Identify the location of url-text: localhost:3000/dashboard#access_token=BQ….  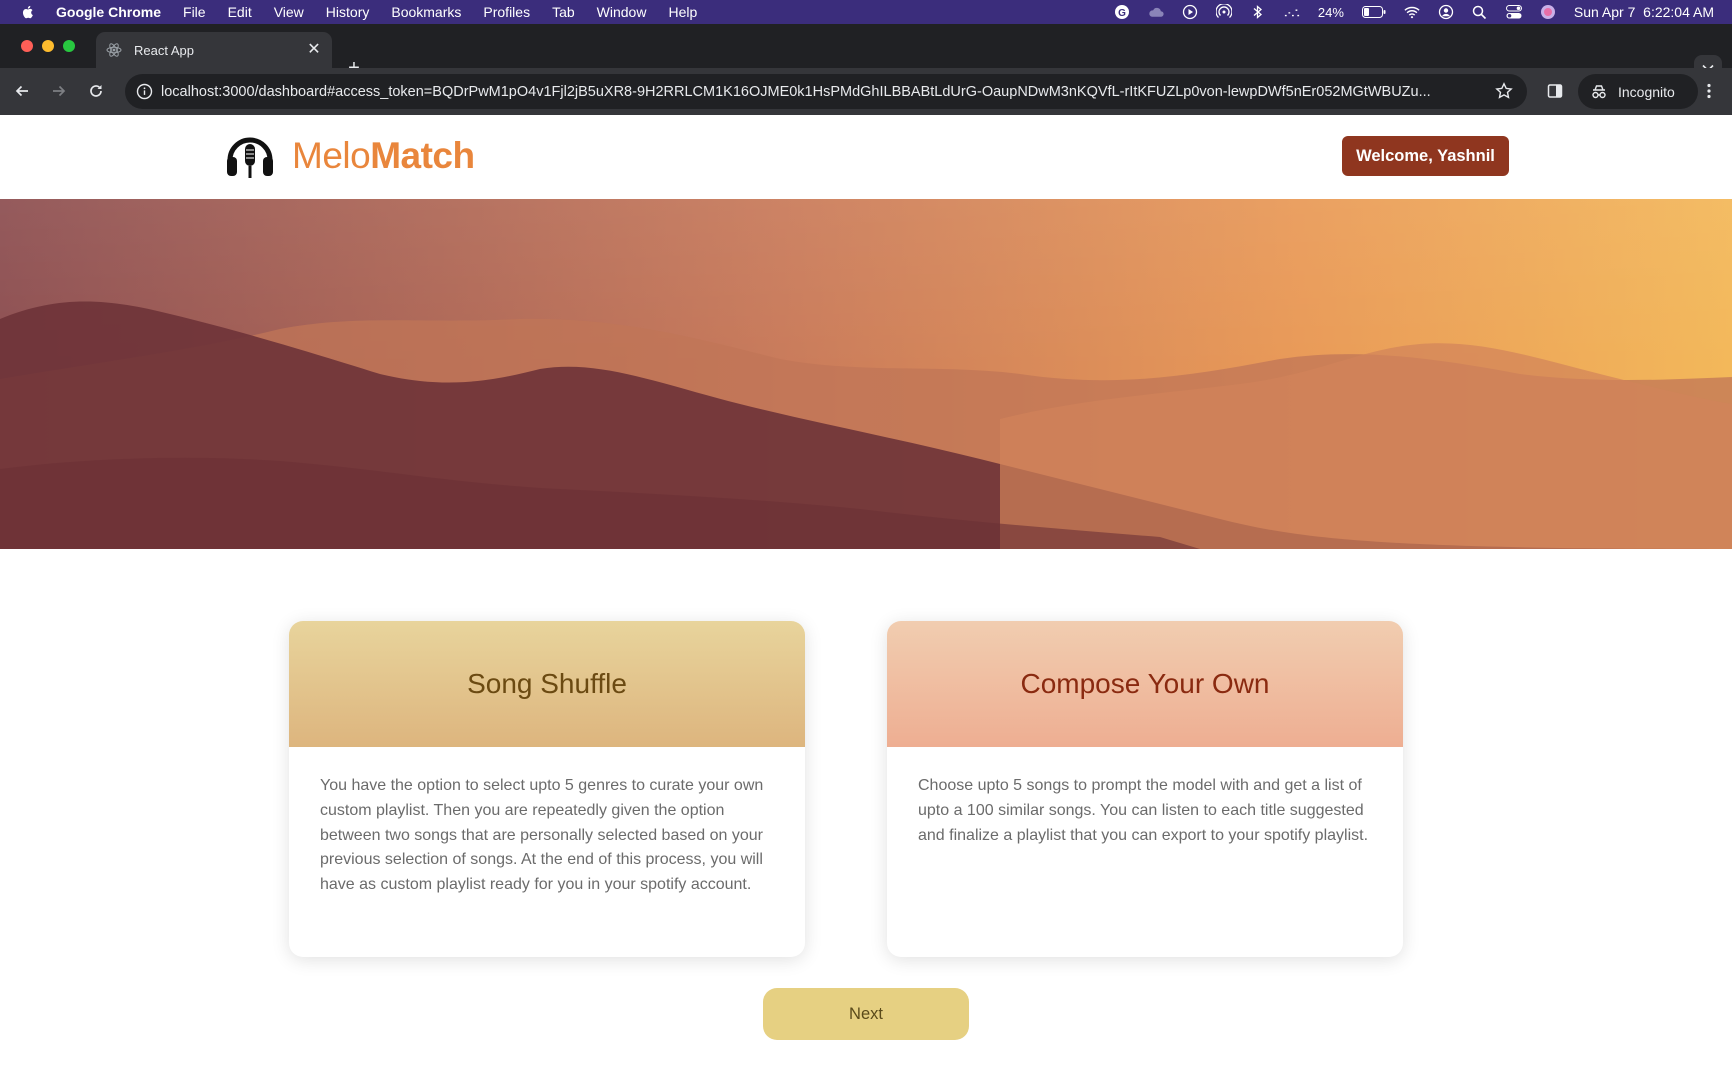
(826, 92).